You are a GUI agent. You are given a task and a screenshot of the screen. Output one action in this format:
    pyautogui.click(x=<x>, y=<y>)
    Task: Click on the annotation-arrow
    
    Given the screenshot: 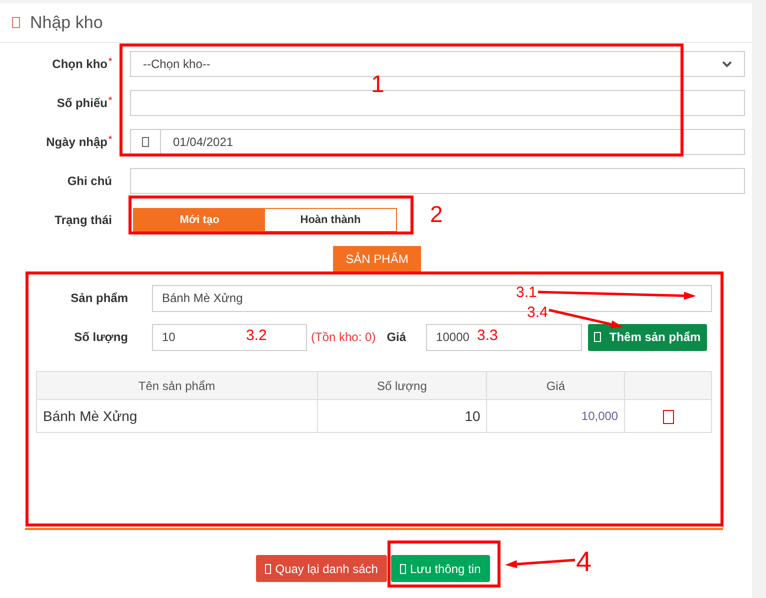 What is the action you would take?
    pyautogui.click(x=540, y=563)
    